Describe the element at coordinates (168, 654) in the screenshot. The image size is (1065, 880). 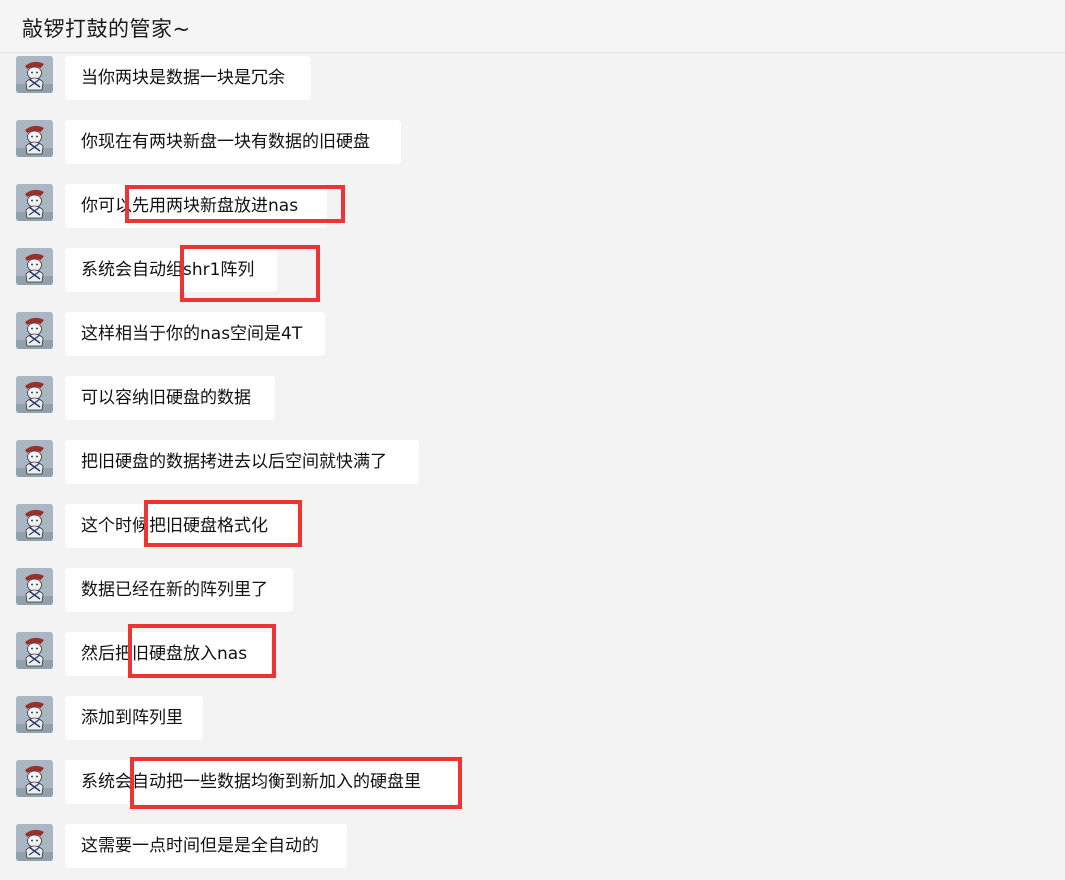
I see `message-bubble: 然后把旧硬盘放入nas` at that location.